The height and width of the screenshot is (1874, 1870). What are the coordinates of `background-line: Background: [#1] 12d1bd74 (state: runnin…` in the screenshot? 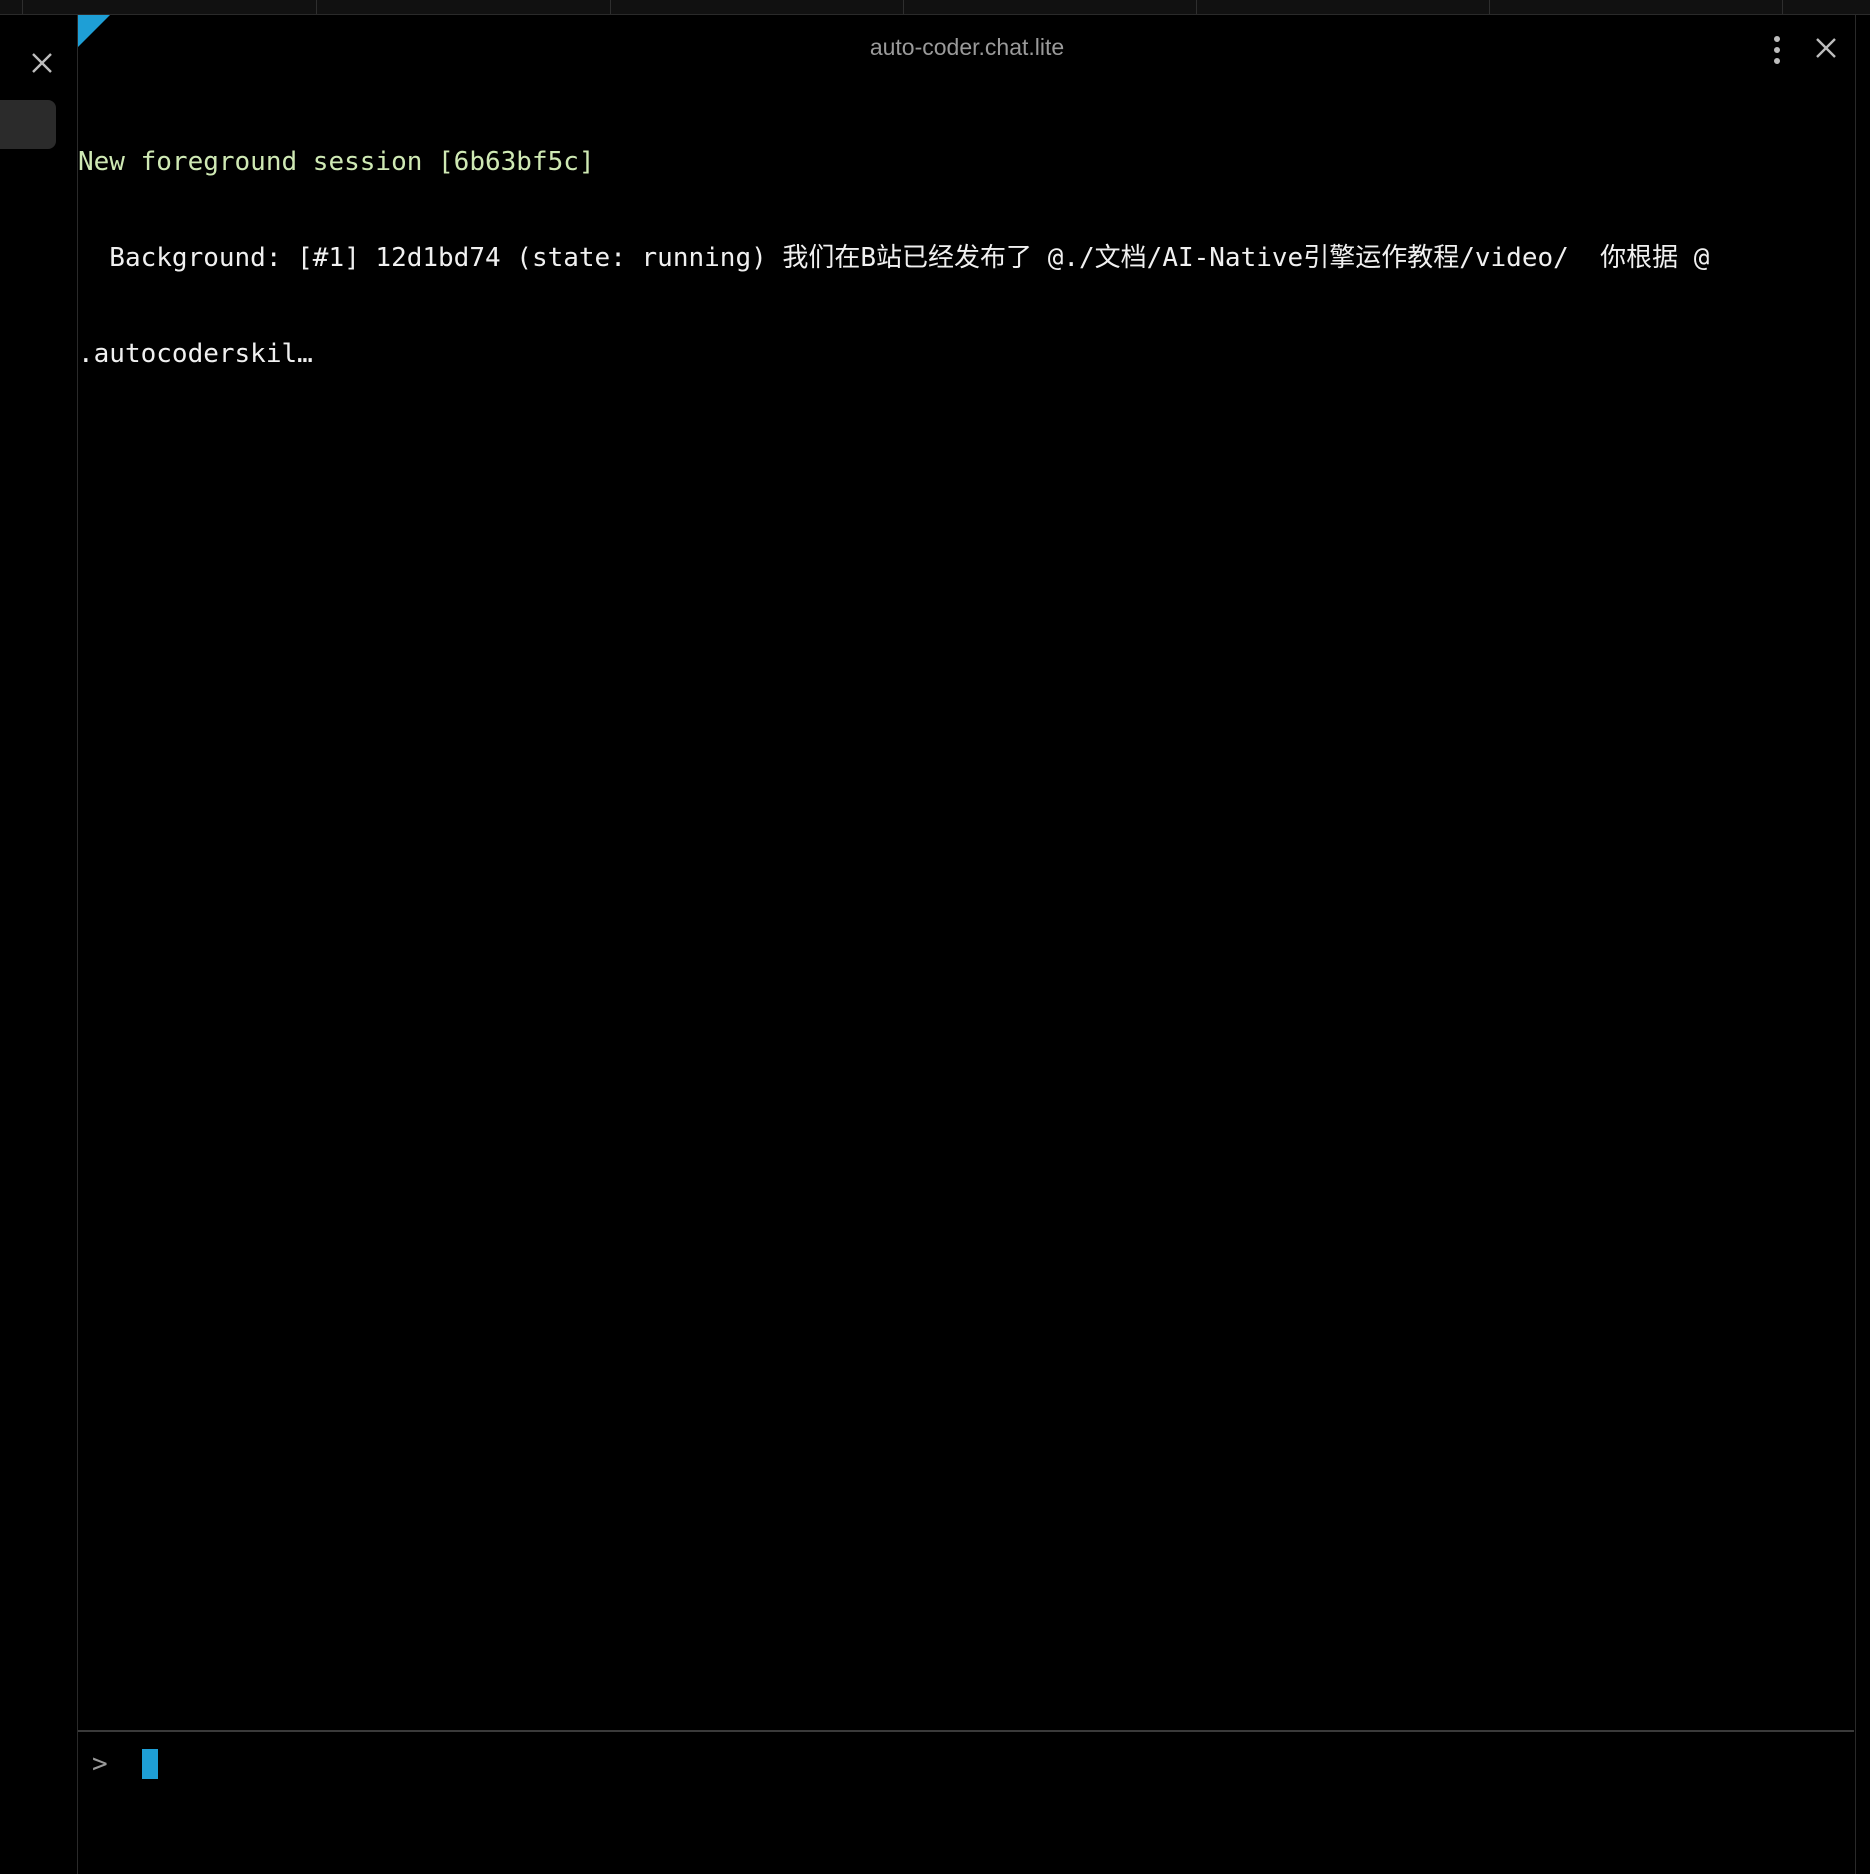 It's located at (894, 258).